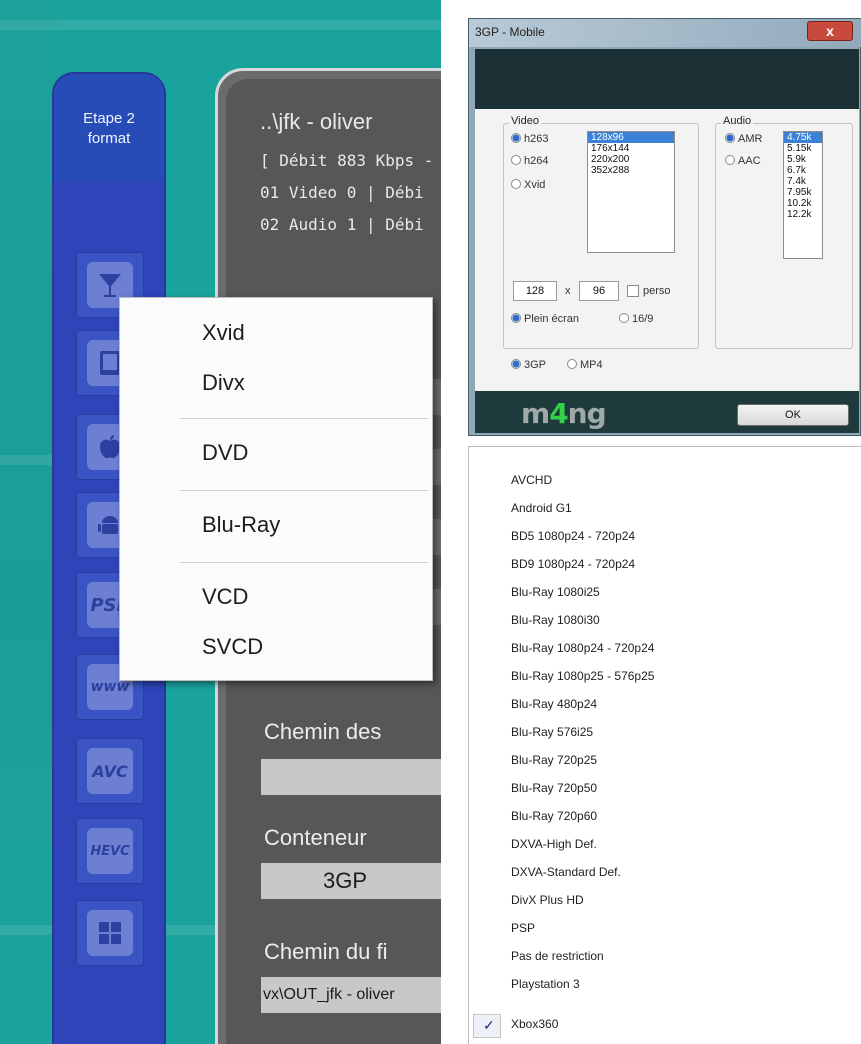  What do you see at coordinates (631, 137) in the screenshot?
I see `list-item: 128x96` at bounding box center [631, 137].